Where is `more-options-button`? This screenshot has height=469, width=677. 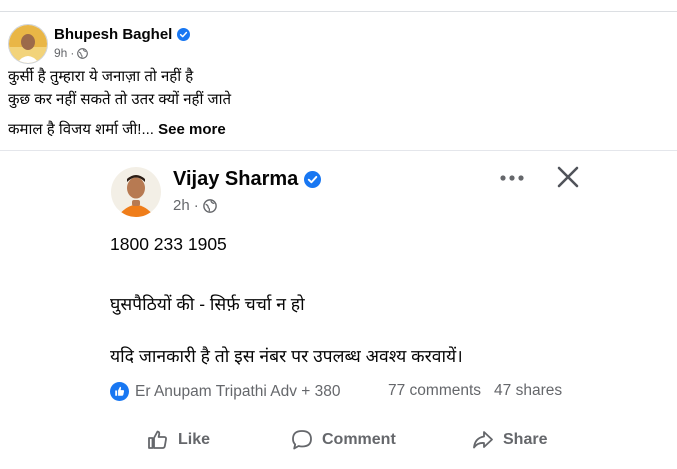
more-options-button is located at coordinates (512, 178).